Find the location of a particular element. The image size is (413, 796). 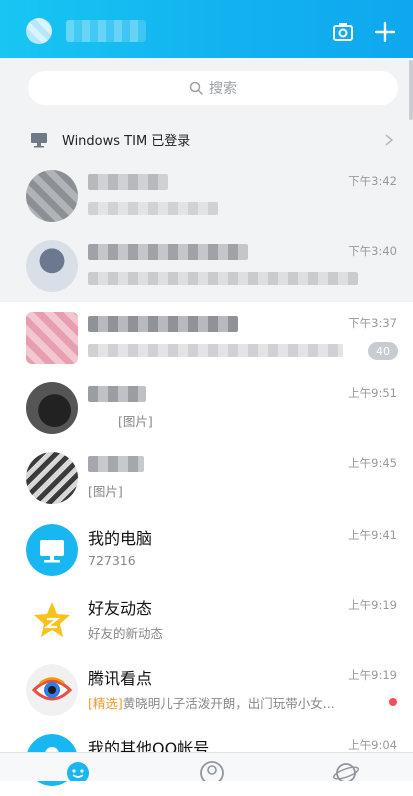

conversation-title: 我的电脑 is located at coordinates (120, 538).